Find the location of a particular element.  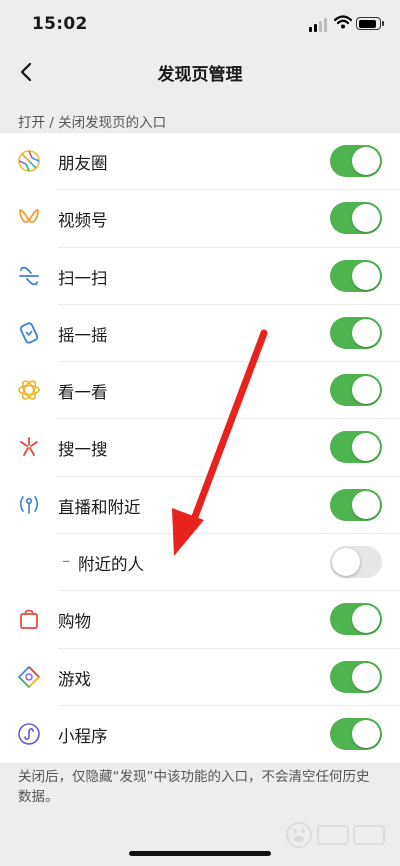

games-icon is located at coordinates (29, 677).